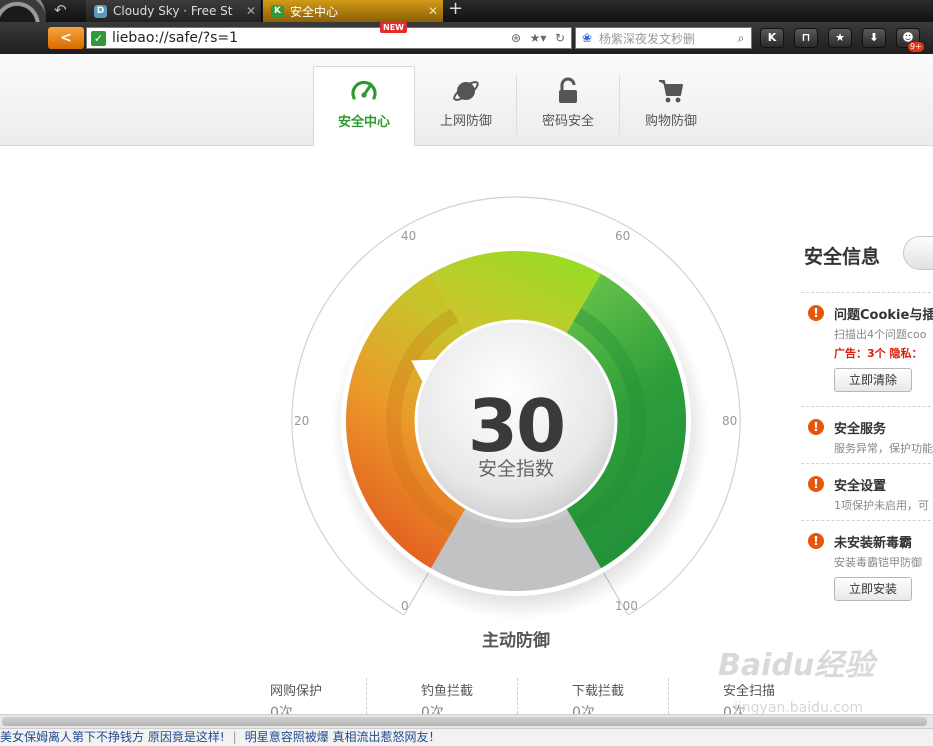 The image size is (933, 746). What do you see at coordinates (277, 11) in the screenshot?
I see `liebao-favicon-icon: K` at bounding box center [277, 11].